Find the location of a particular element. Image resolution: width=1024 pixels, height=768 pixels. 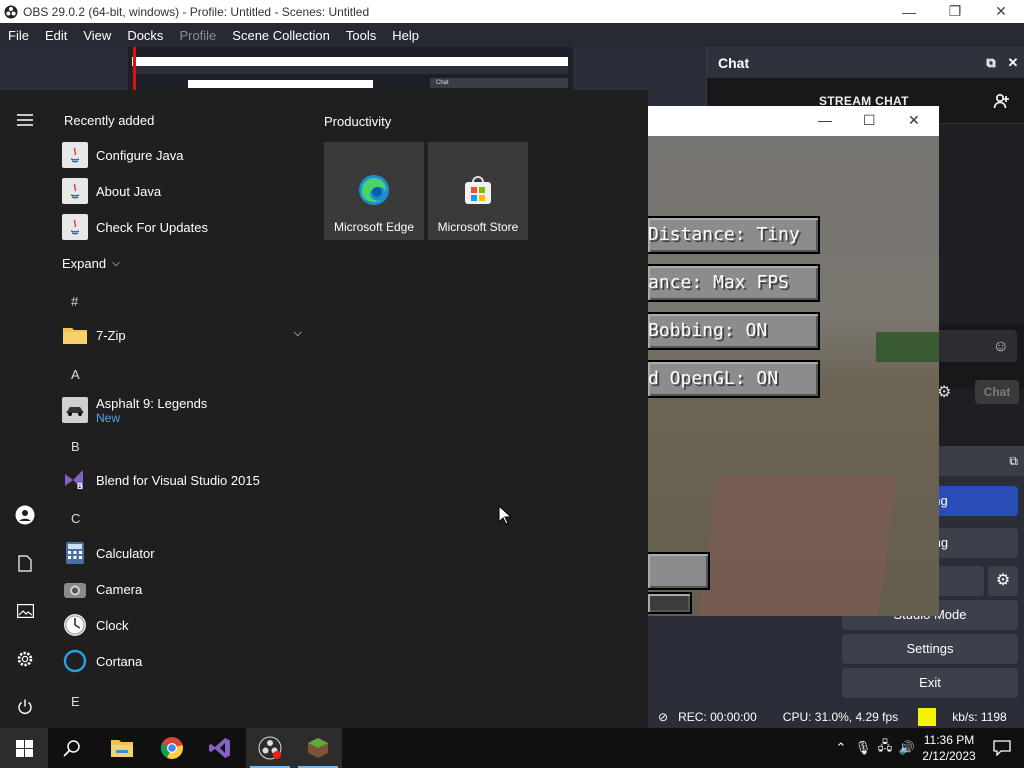

app-check-for-updates: Check For Updates is located at coordinates (182, 227).